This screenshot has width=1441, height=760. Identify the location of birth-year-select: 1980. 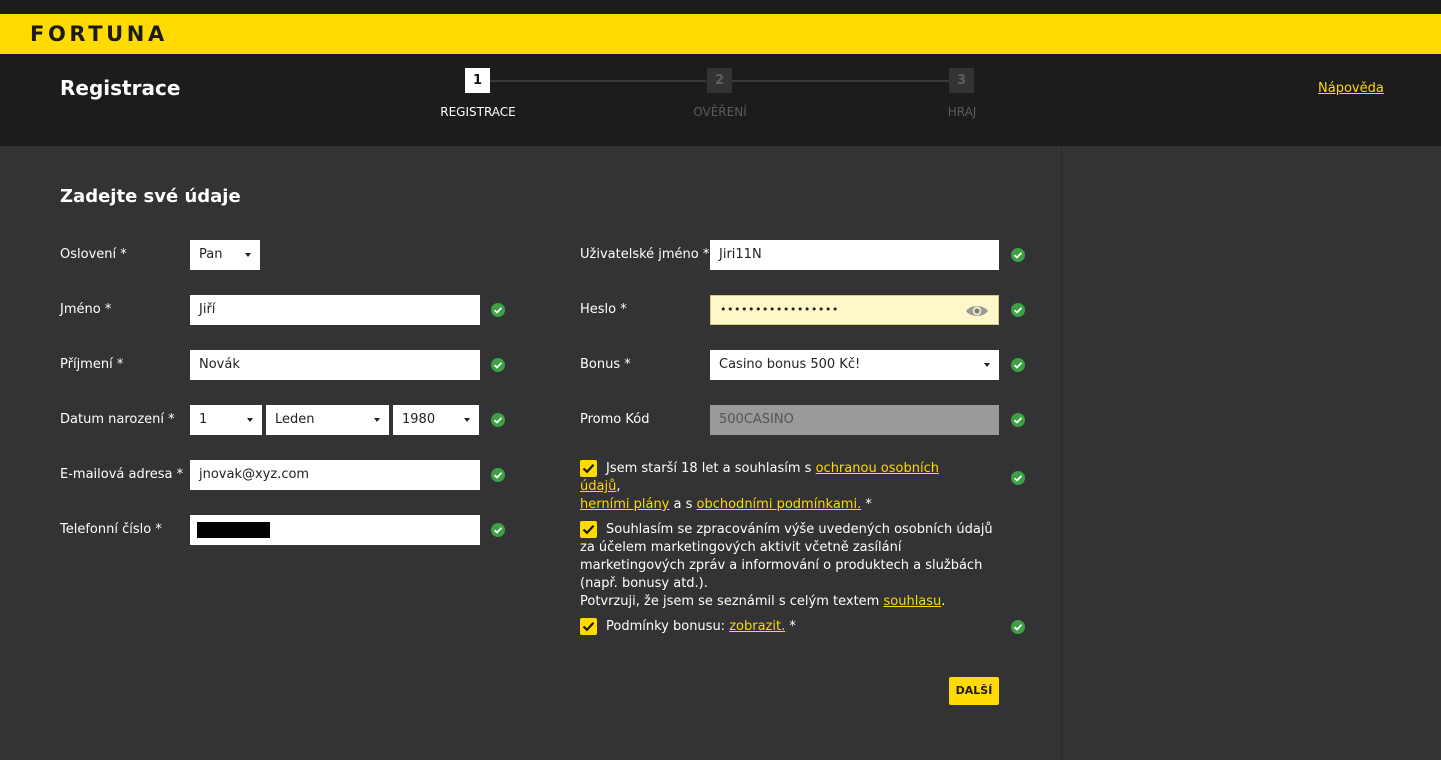
(436, 420).